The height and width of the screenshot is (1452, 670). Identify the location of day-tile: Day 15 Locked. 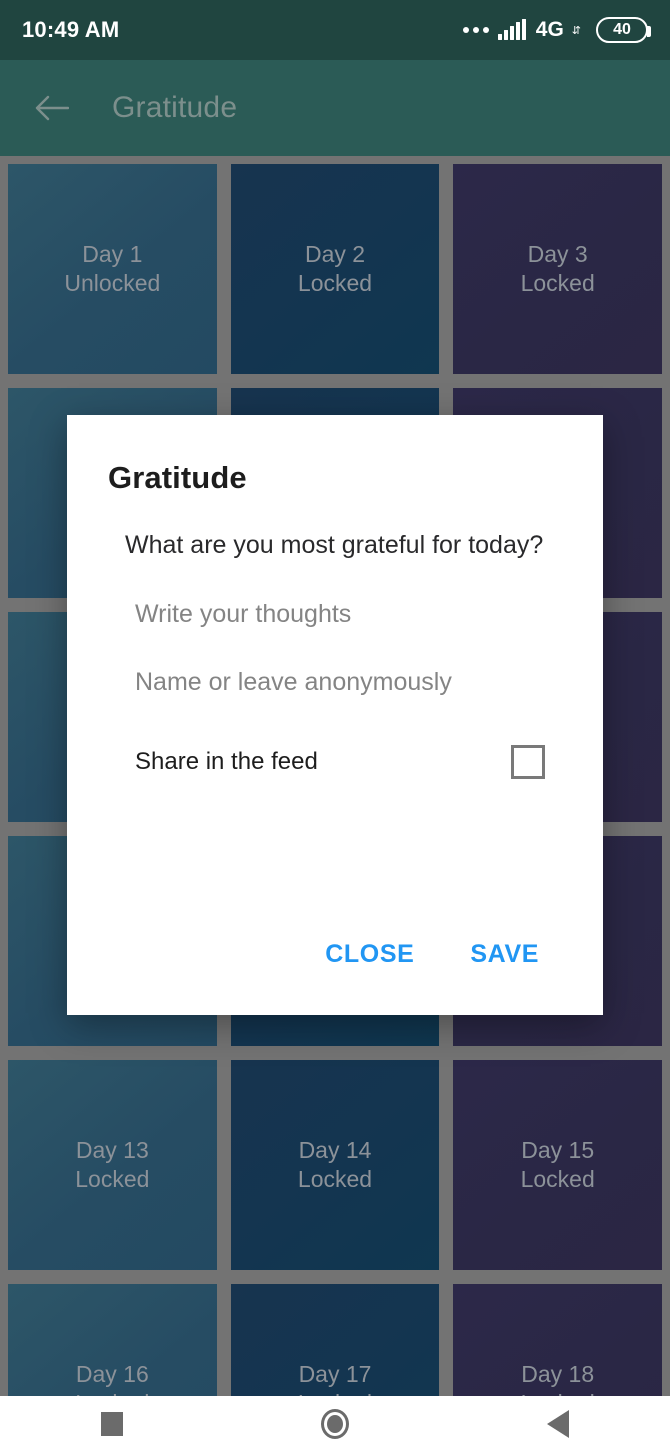
(558, 1165).